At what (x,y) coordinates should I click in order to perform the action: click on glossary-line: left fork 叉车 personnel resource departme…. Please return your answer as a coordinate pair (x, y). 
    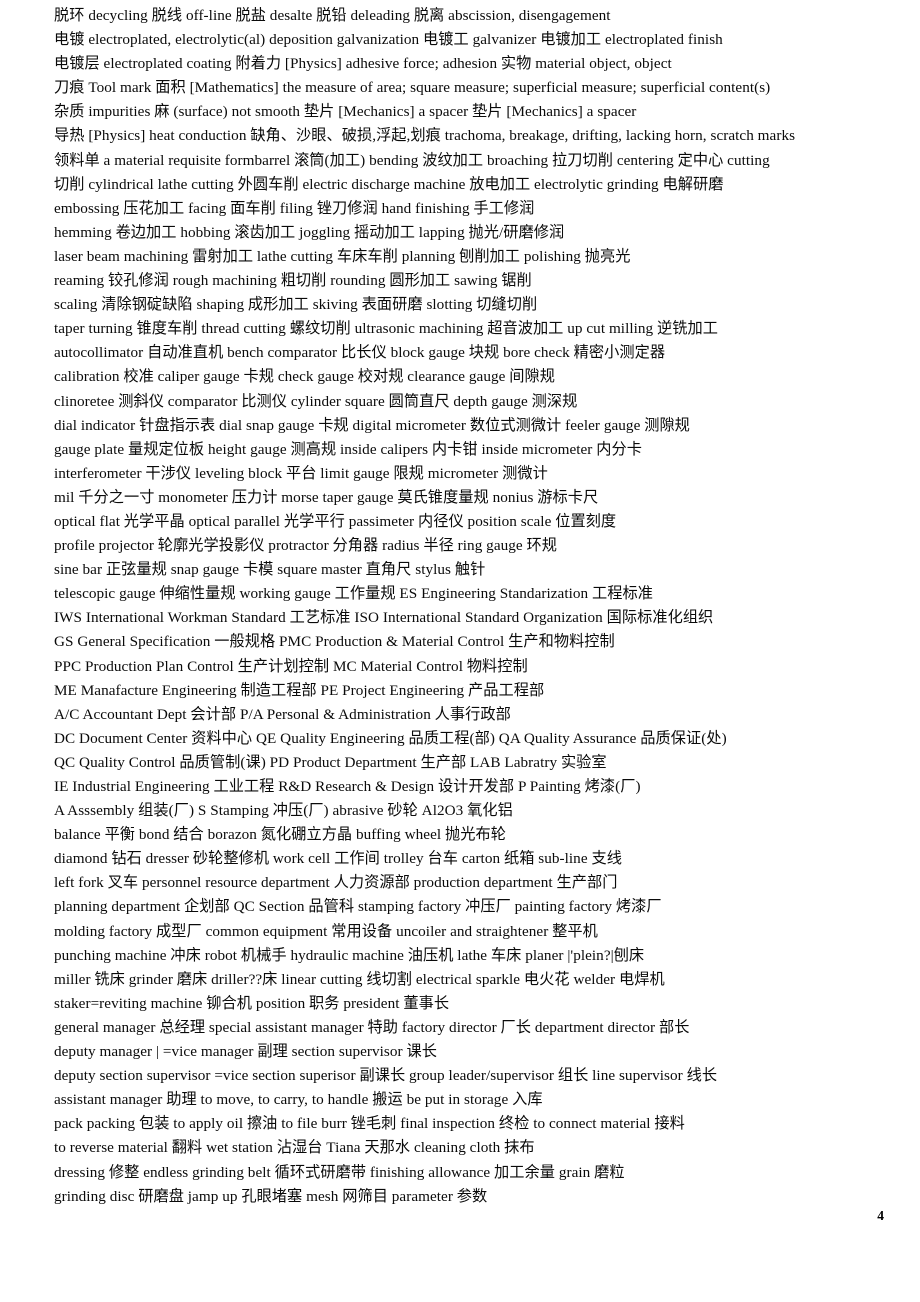
    Looking at the image, I should click on (336, 883).